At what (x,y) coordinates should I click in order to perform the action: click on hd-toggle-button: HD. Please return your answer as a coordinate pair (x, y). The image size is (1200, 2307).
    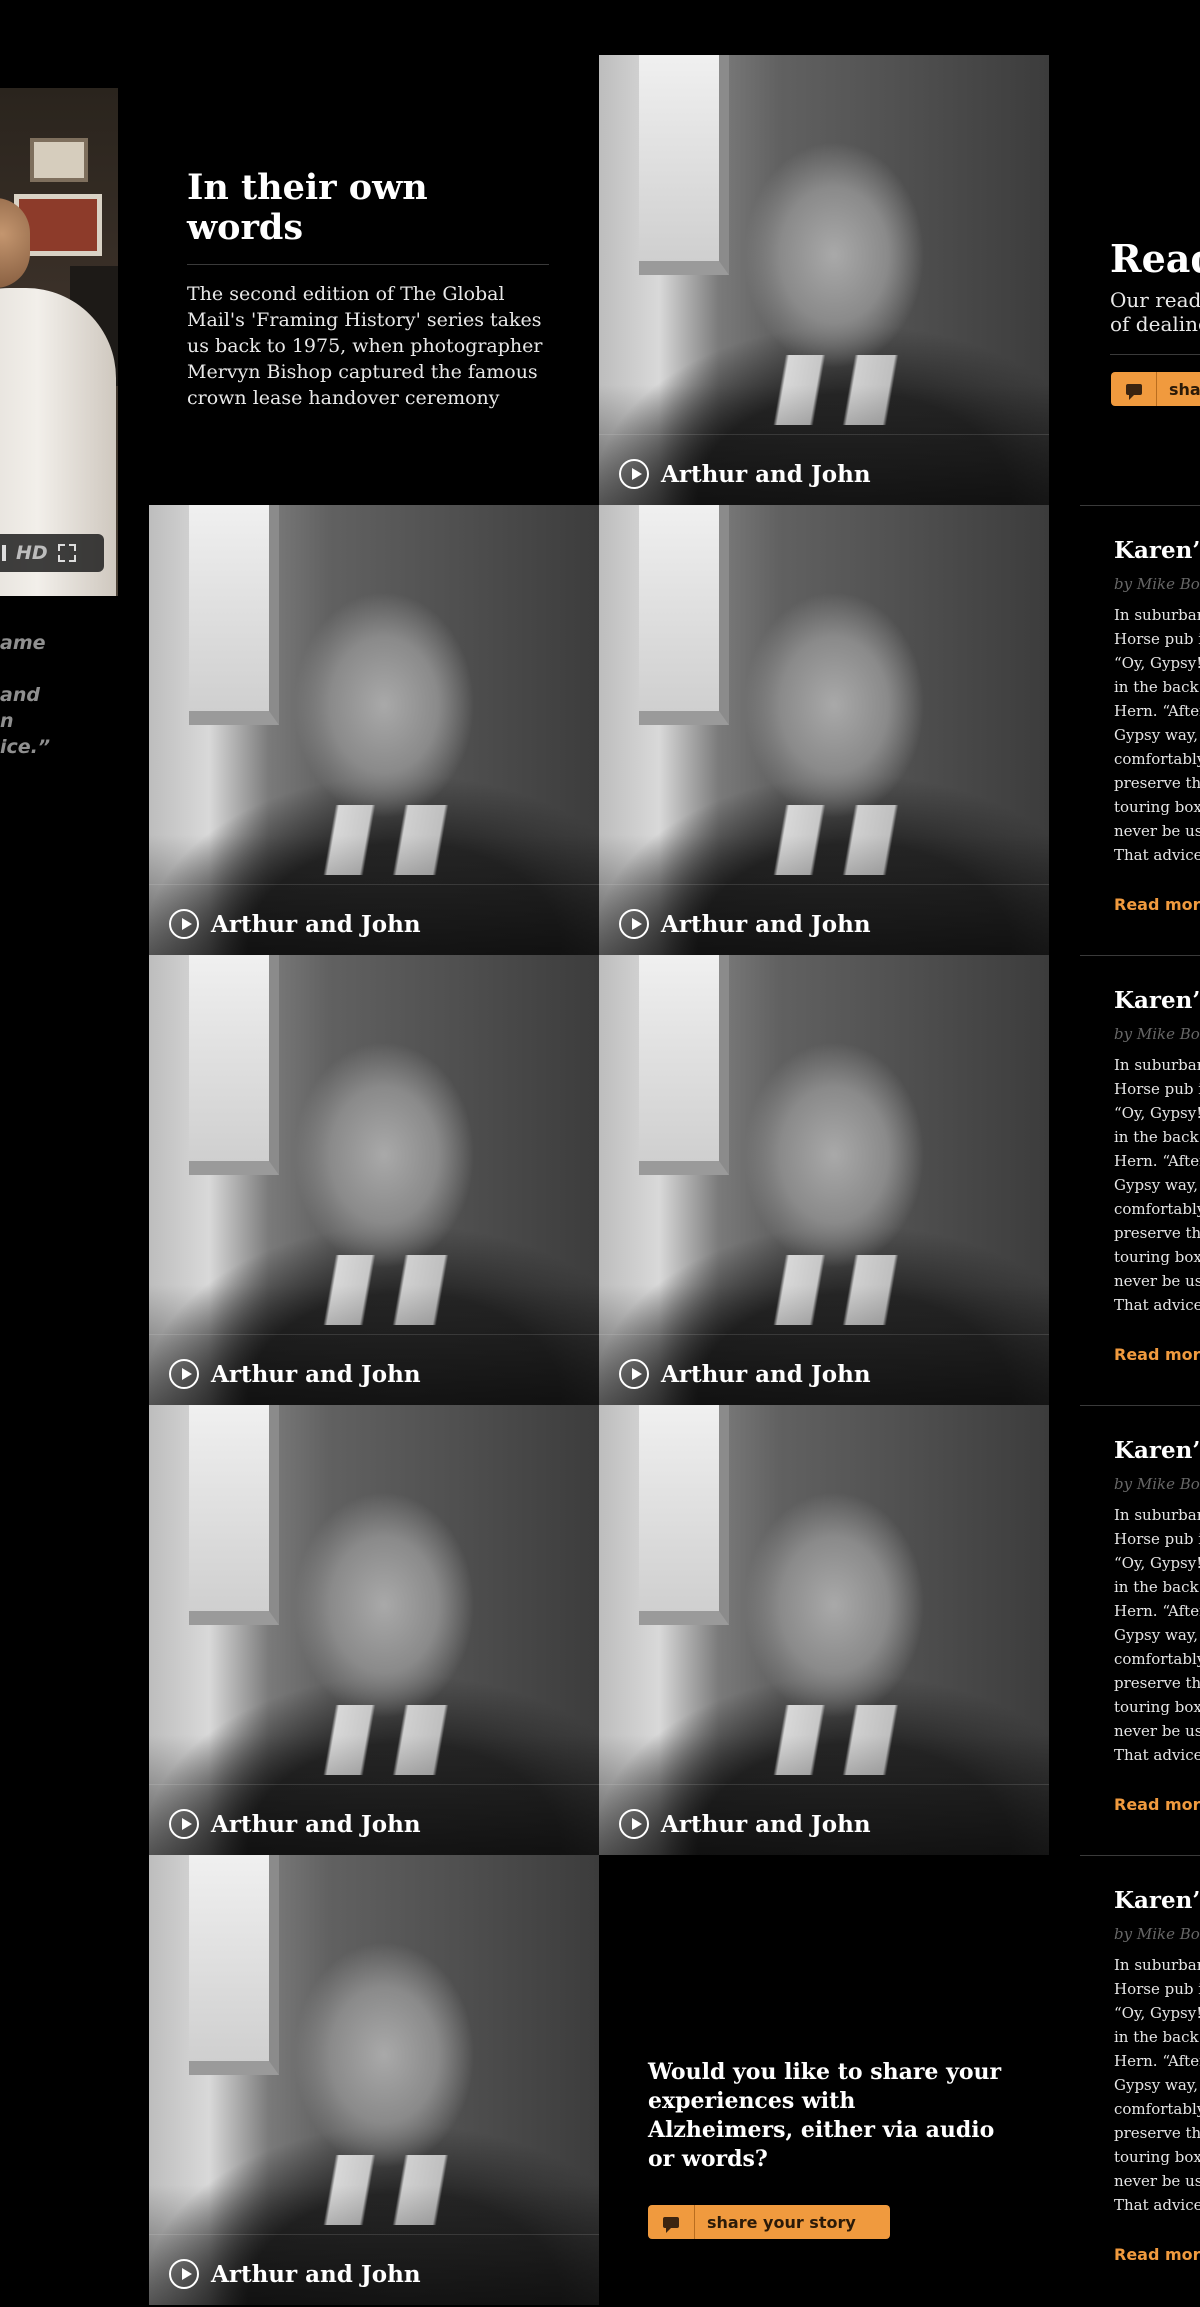
    Looking at the image, I should click on (32, 553).